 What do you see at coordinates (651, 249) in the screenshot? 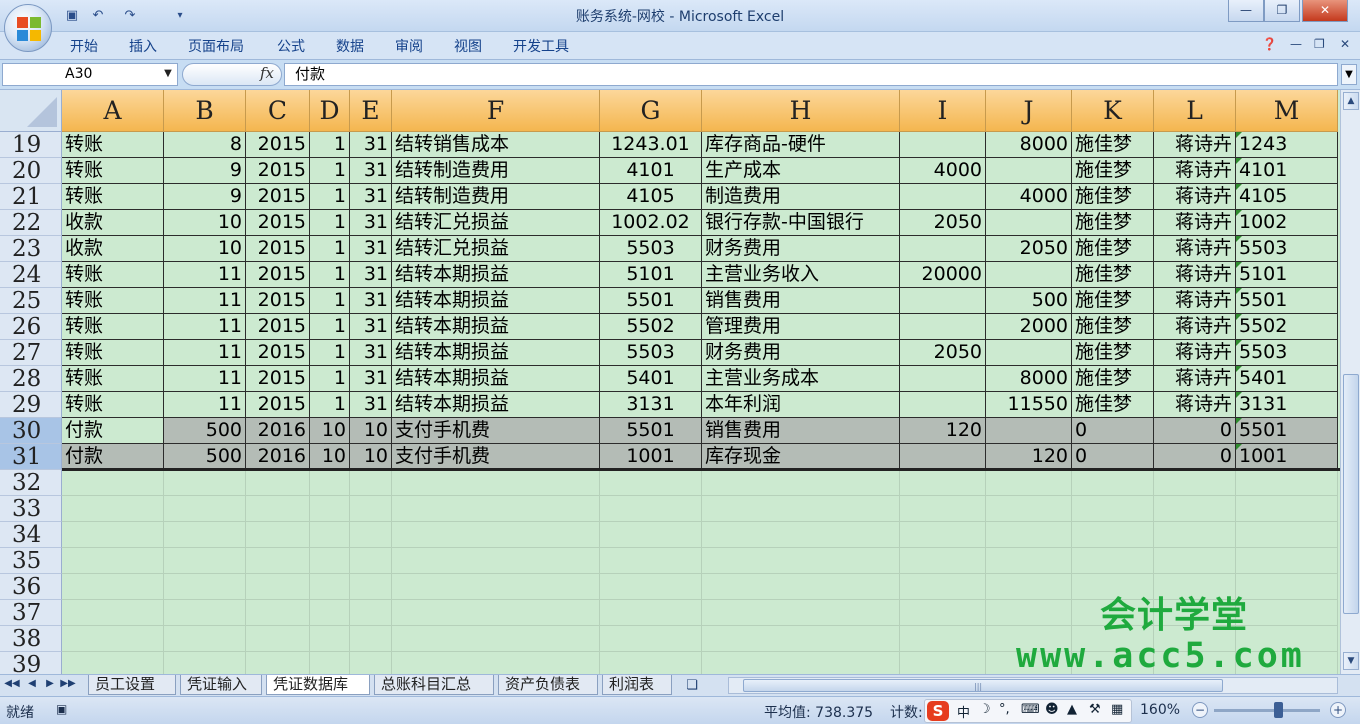
I see `cell-g23: 5503` at bounding box center [651, 249].